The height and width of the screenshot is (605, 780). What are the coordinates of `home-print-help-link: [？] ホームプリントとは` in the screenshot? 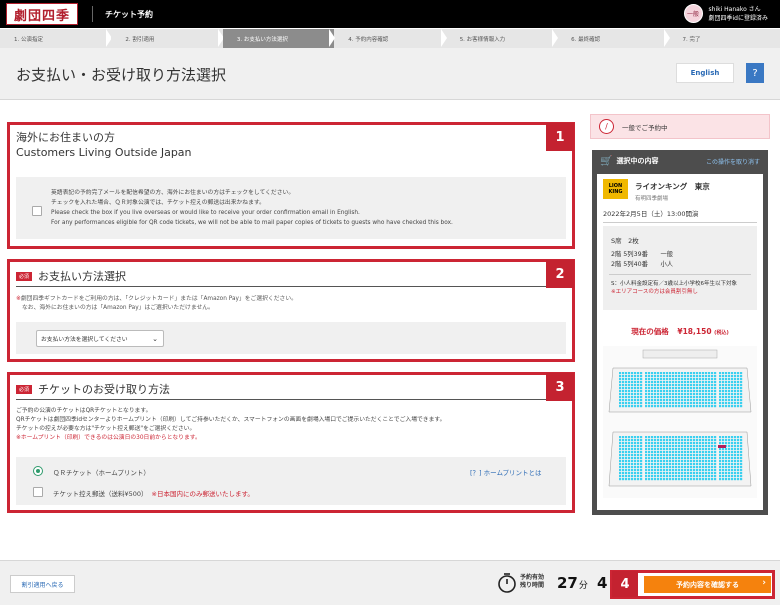 It's located at (506, 472).